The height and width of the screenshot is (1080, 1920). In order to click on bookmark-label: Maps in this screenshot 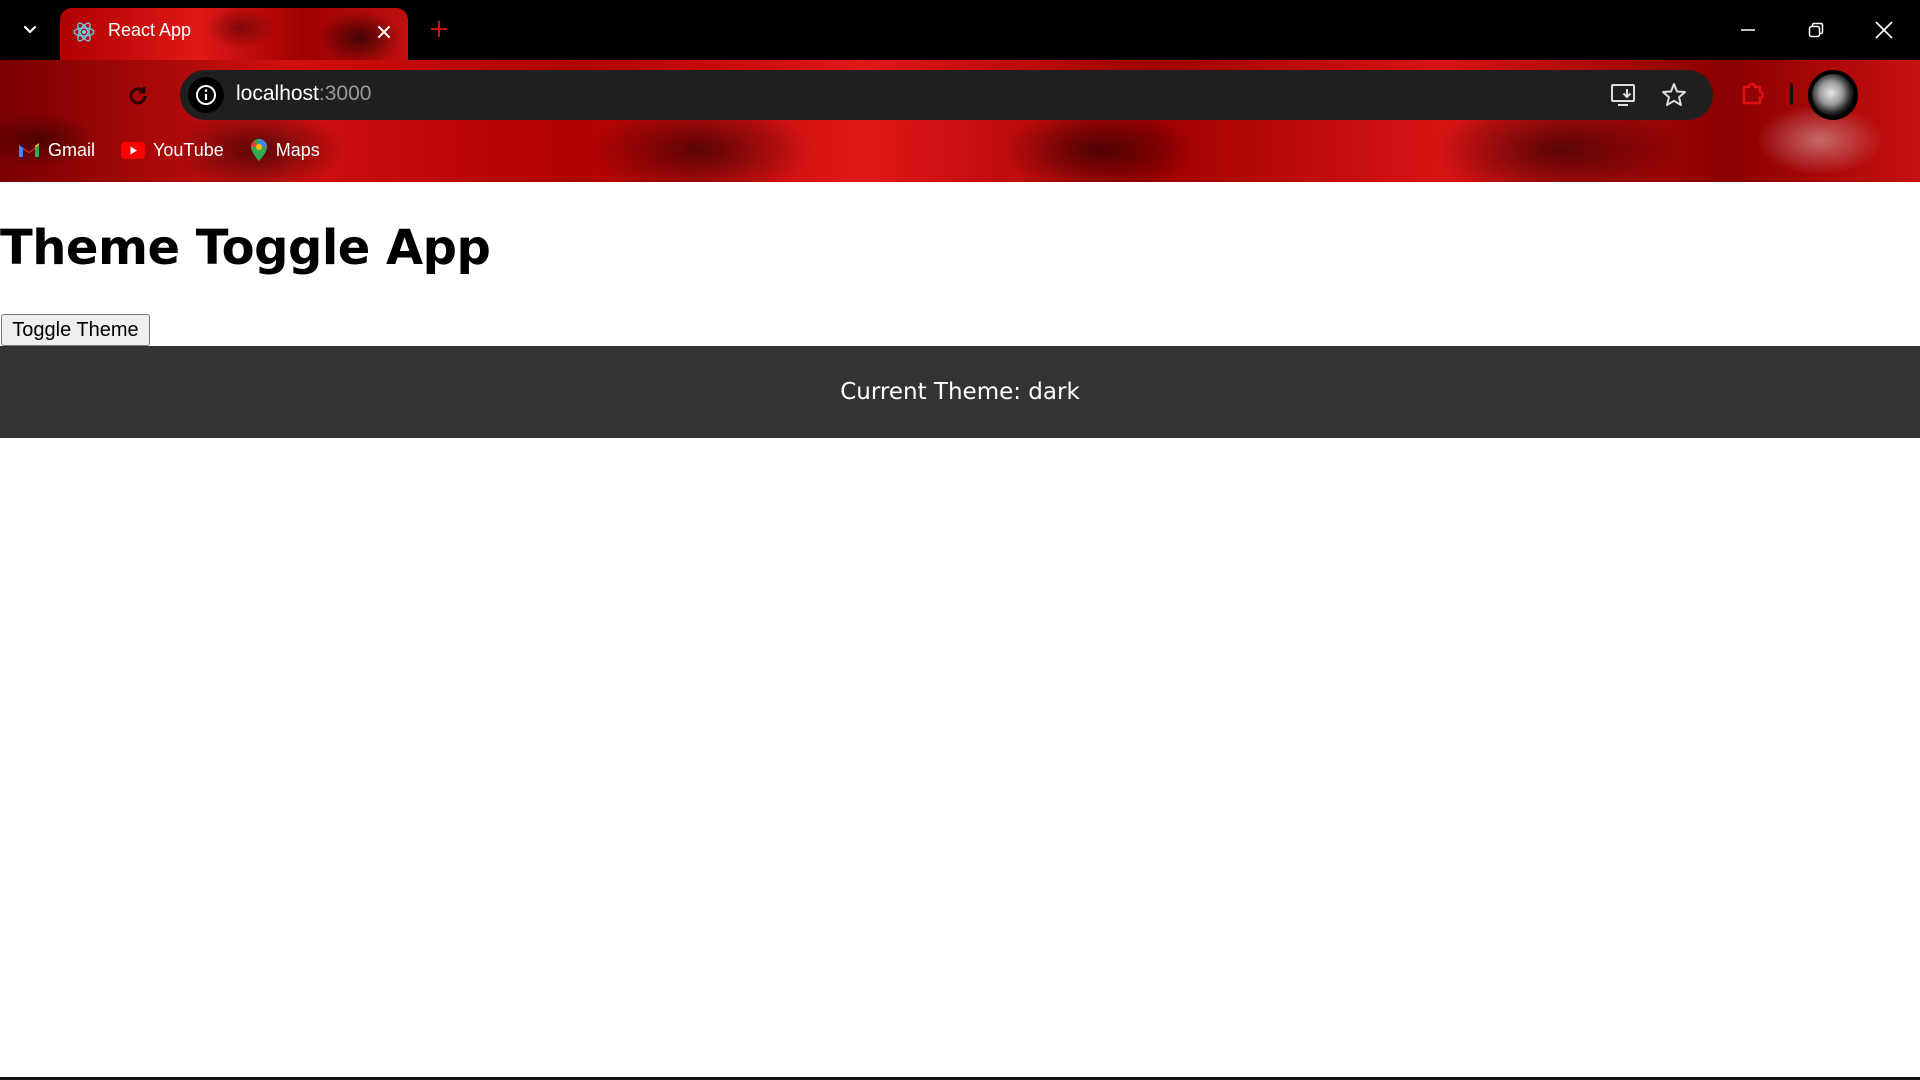, I will do `click(297, 149)`.